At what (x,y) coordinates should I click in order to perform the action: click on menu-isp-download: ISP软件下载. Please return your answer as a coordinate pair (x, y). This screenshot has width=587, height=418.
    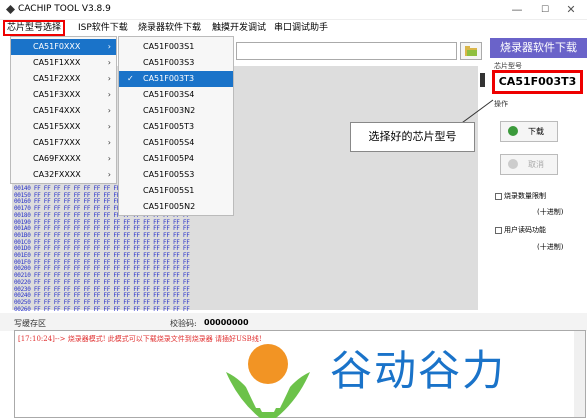
    Looking at the image, I should click on (103, 28).